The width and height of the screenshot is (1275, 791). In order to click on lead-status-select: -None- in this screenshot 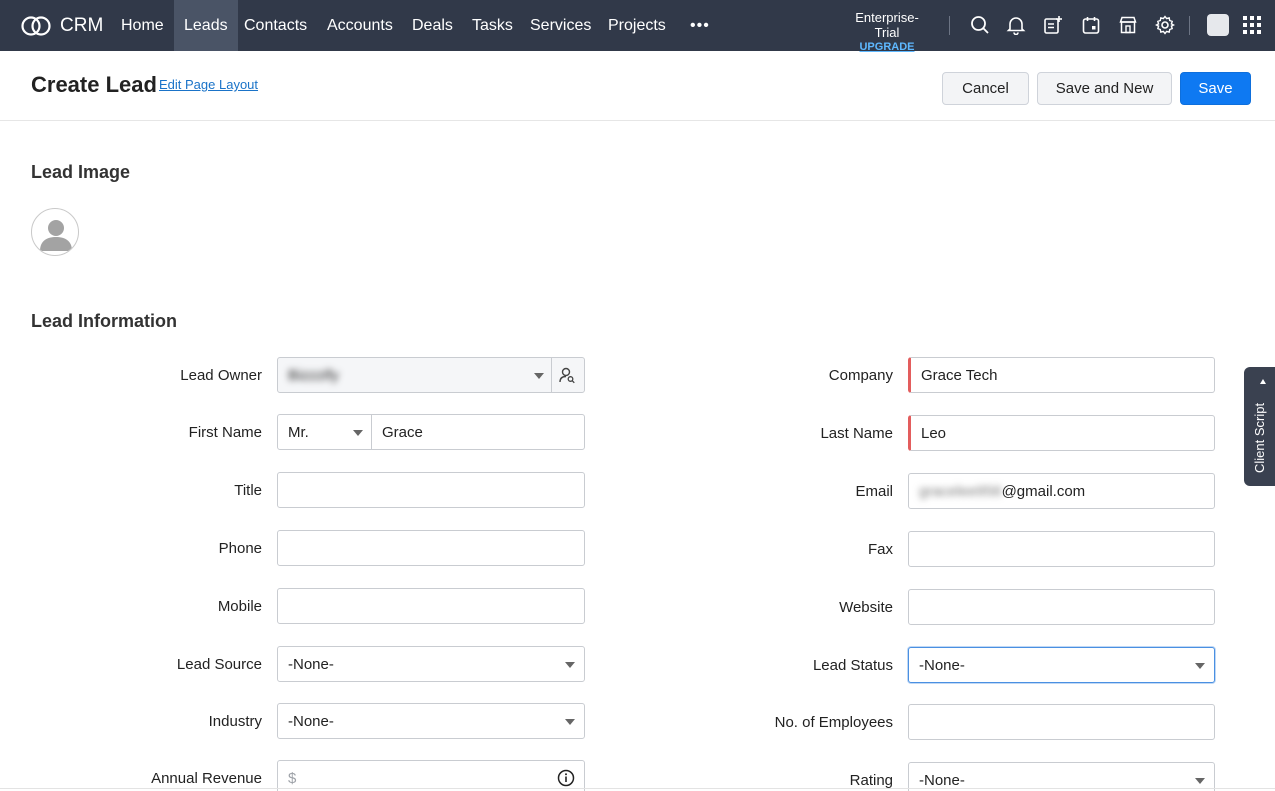, I will do `click(1061, 665)`.